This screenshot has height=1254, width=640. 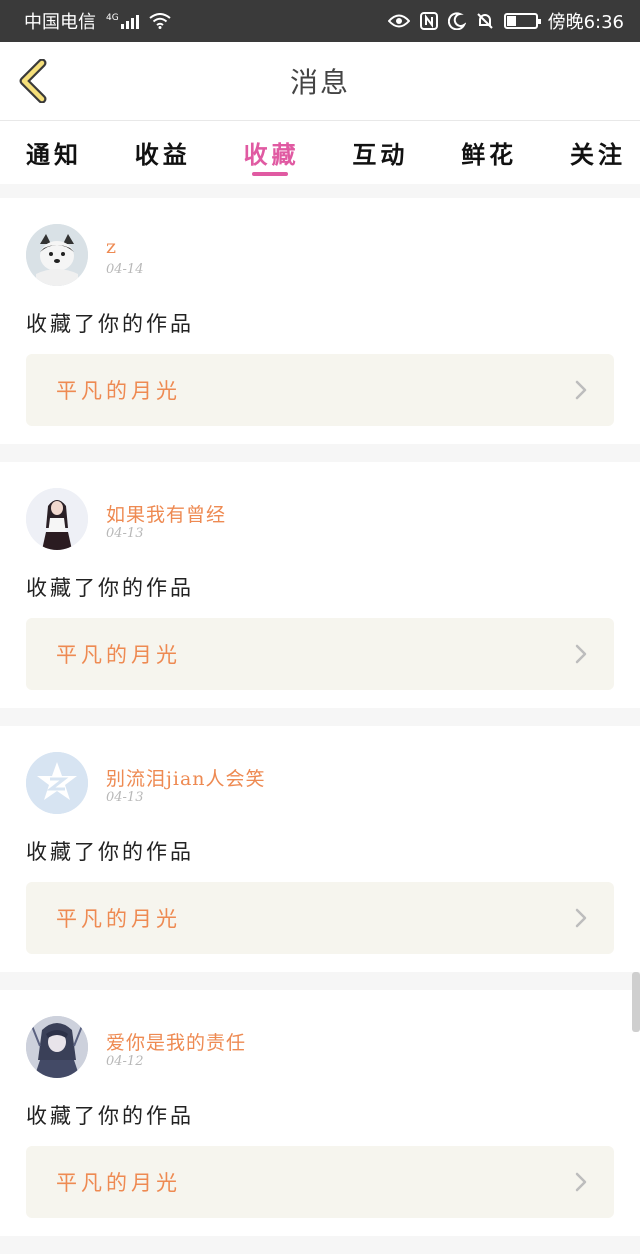 What do you see at coordinates (160, 21) in the screenshot?
I see `wifi-icon` at bounding box center [160, 21].